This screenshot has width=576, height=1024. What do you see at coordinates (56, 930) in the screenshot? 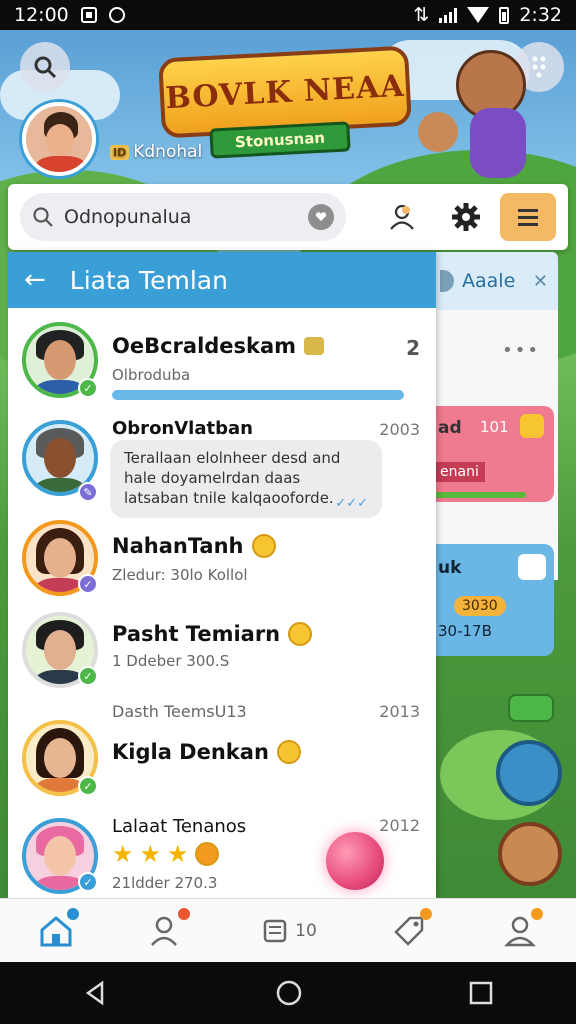
I see `nav-home` at bounding box center [56, 930].